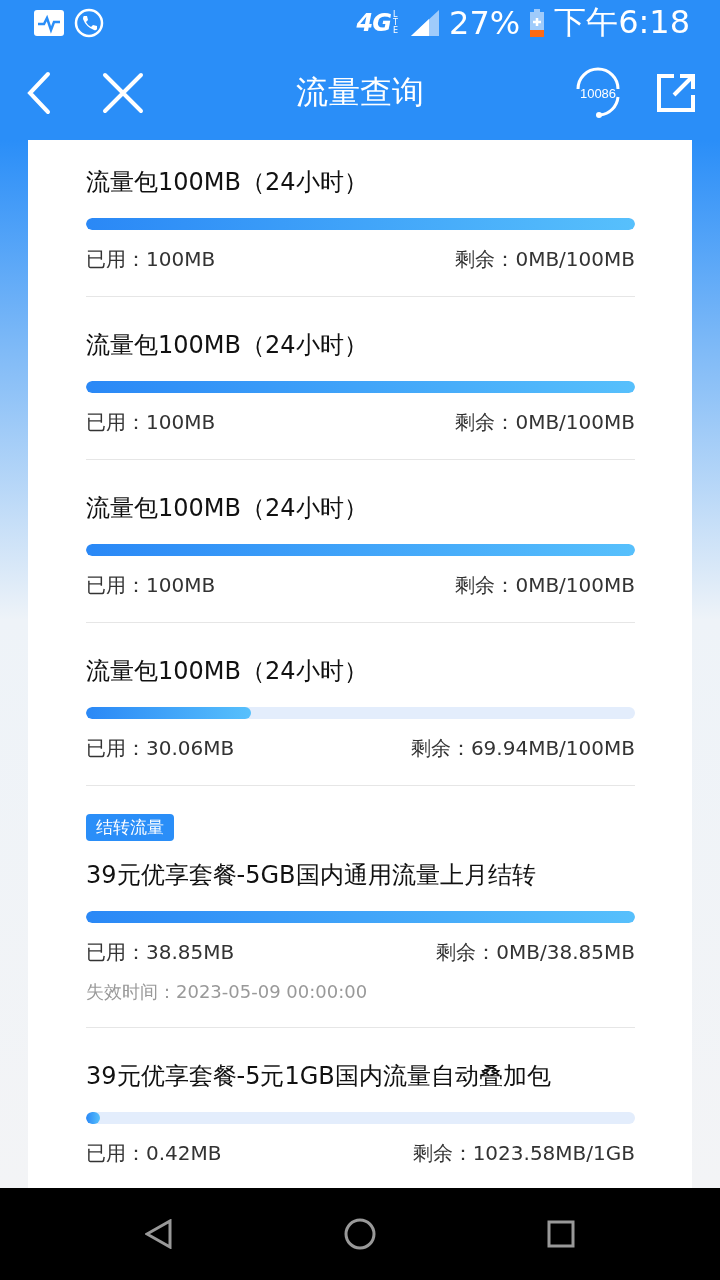  I want to click on package-title: 39元优享套餐-5GB国内通用流量上月结转, so click(311, 875).